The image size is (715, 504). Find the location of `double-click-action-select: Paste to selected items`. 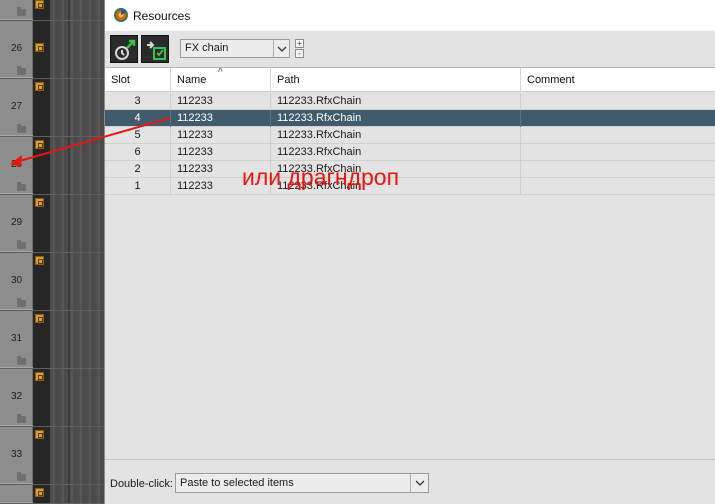

double-click-action-select: Paste to selected items is located at coordinates (302, 483).